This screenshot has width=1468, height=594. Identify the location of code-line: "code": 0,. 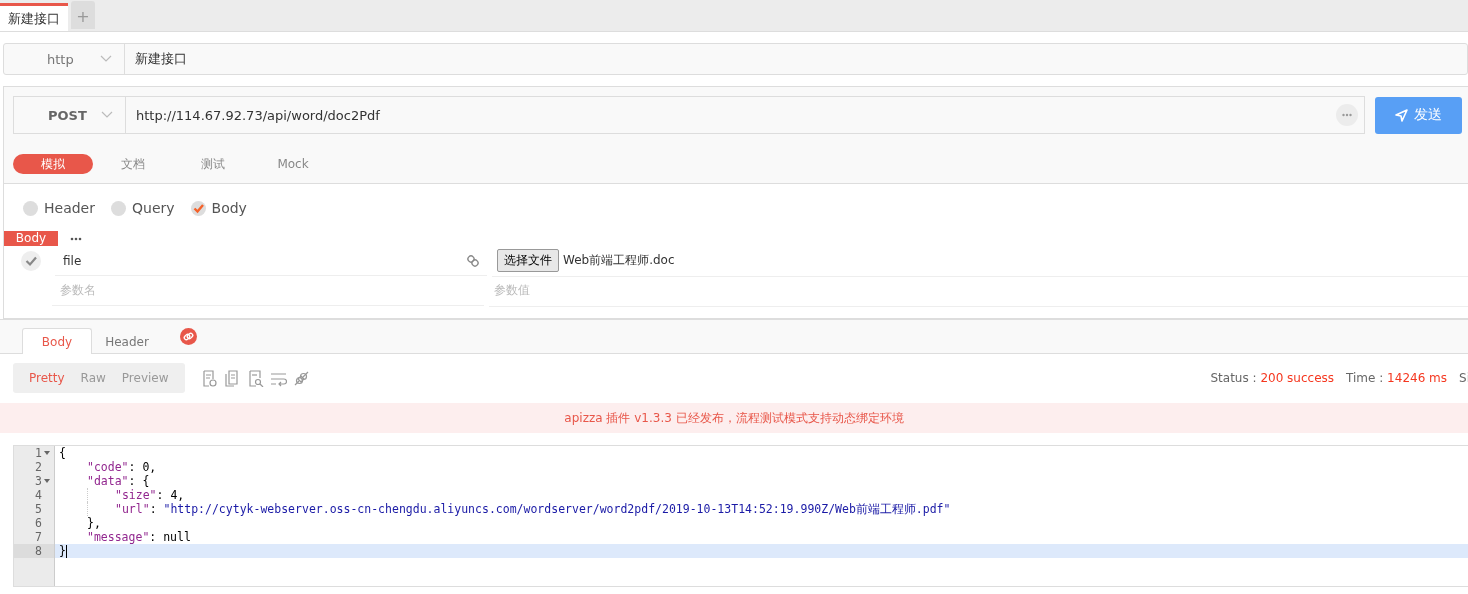
(122, 467).